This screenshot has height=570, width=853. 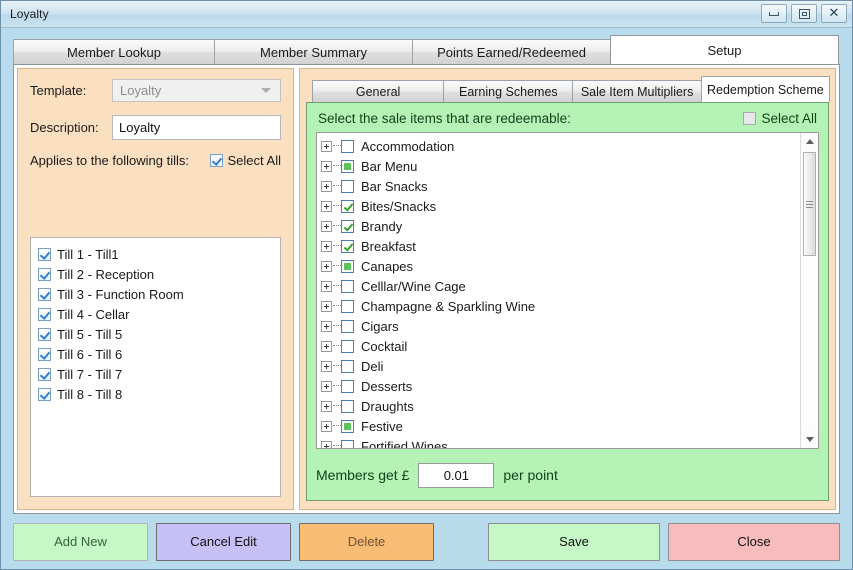 I want to click on list-item: Till 2 - Reception, so click(x=155, y=274).